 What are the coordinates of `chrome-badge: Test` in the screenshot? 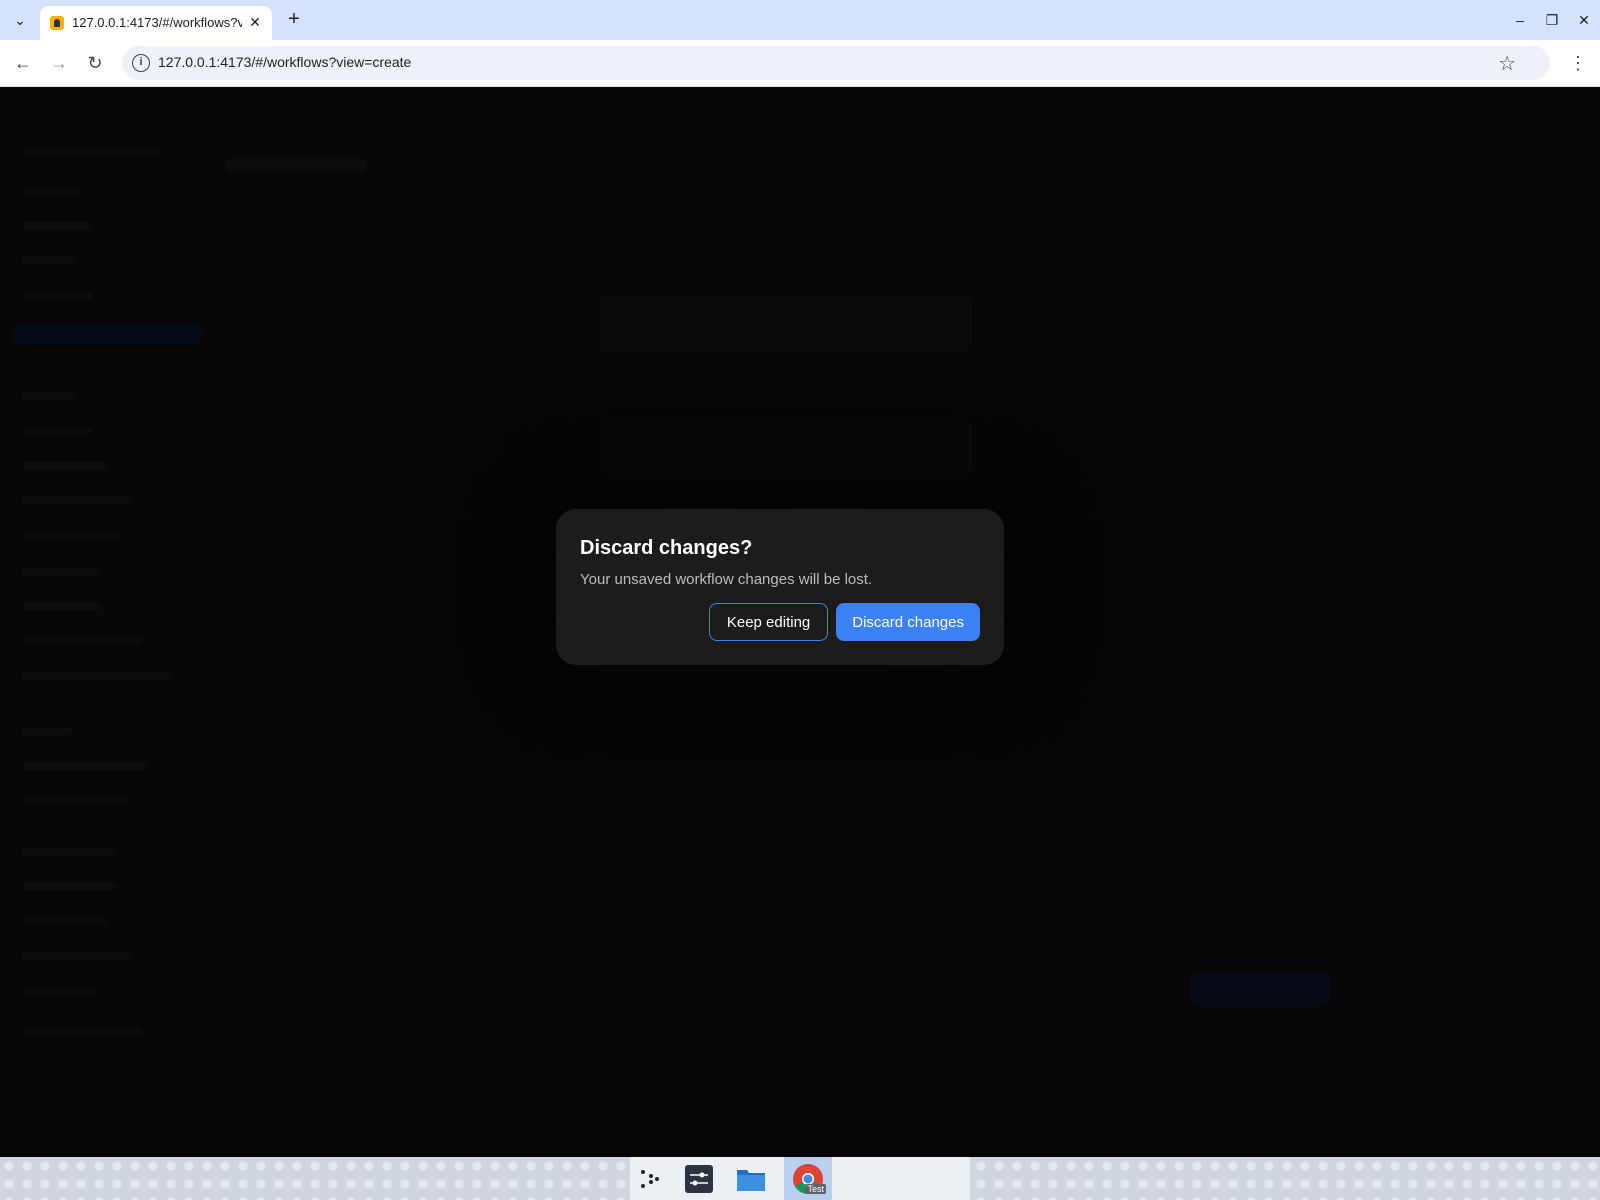 It's located at (815, 1189).